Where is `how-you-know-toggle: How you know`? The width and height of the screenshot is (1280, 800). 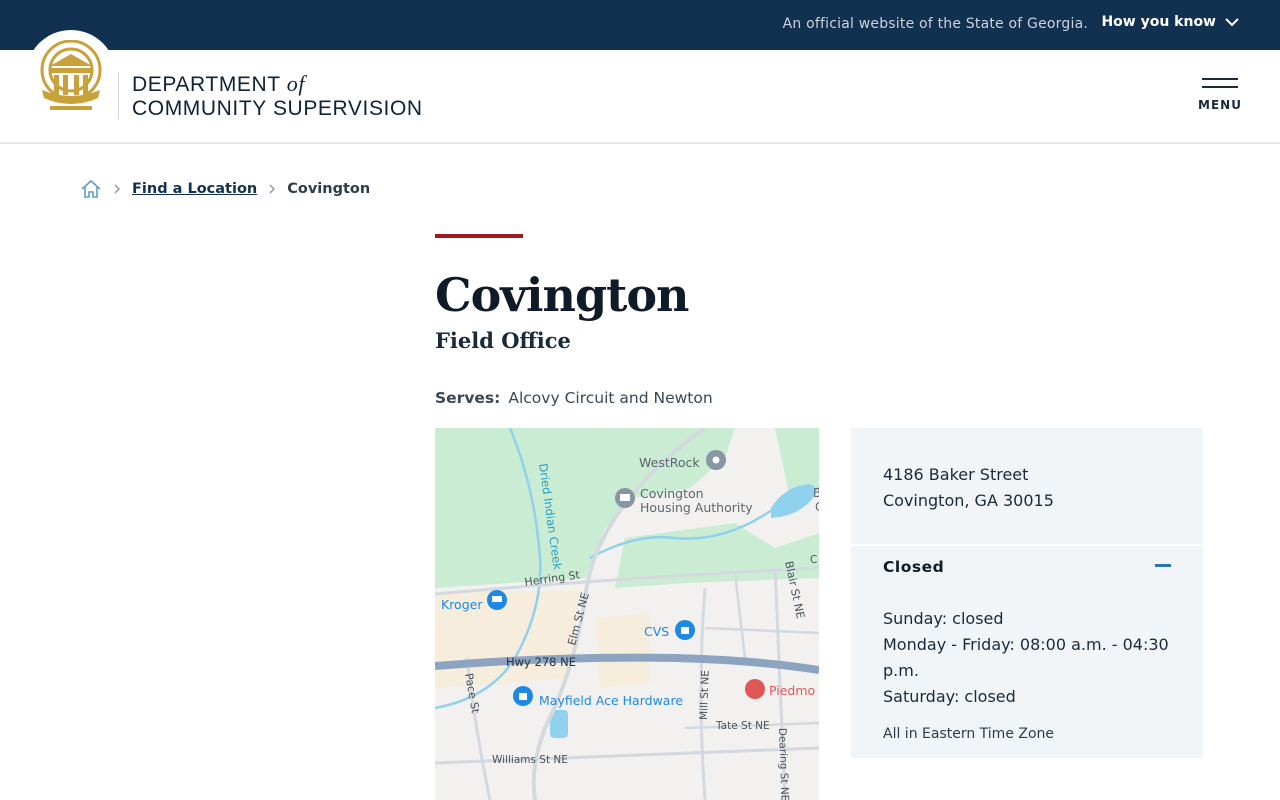 how-you-know-toggle: How you know is located at coordinates (1170, 22).